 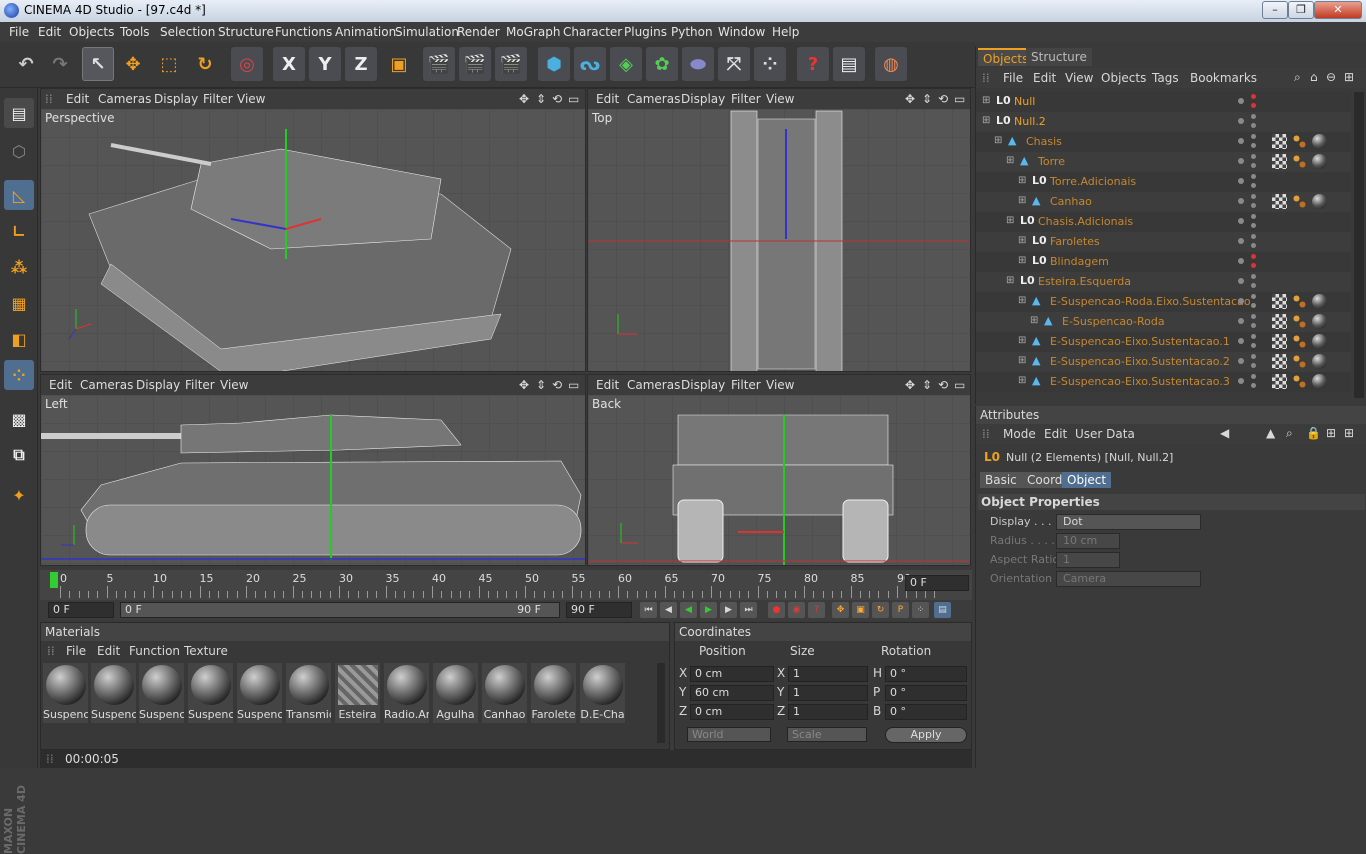 What do you see at coordinates (602, 693) in the screenshot?
I see `material-swatch: D.E-Cha` at bounding box center [602, 693].